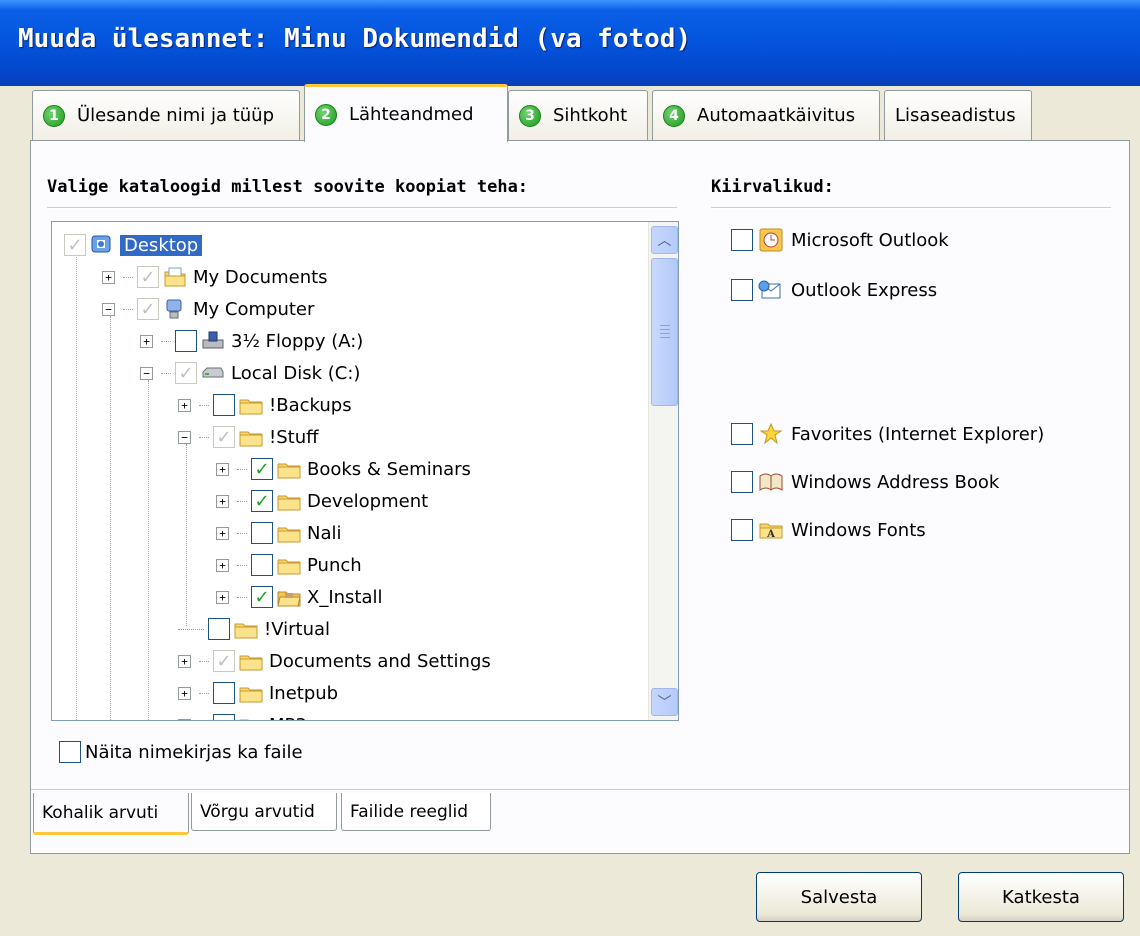 The image size is (1140, 936). What do you see at coordinates (257, 811) in the screenshot?
I see `subtab-label: Võrgu arvutid` at bounding box center [257, 811].